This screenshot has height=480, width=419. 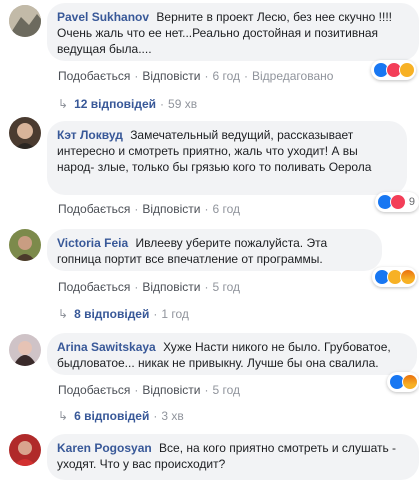 I want to click on replies-count: 8 відповідей, so click(x=111, y=314).